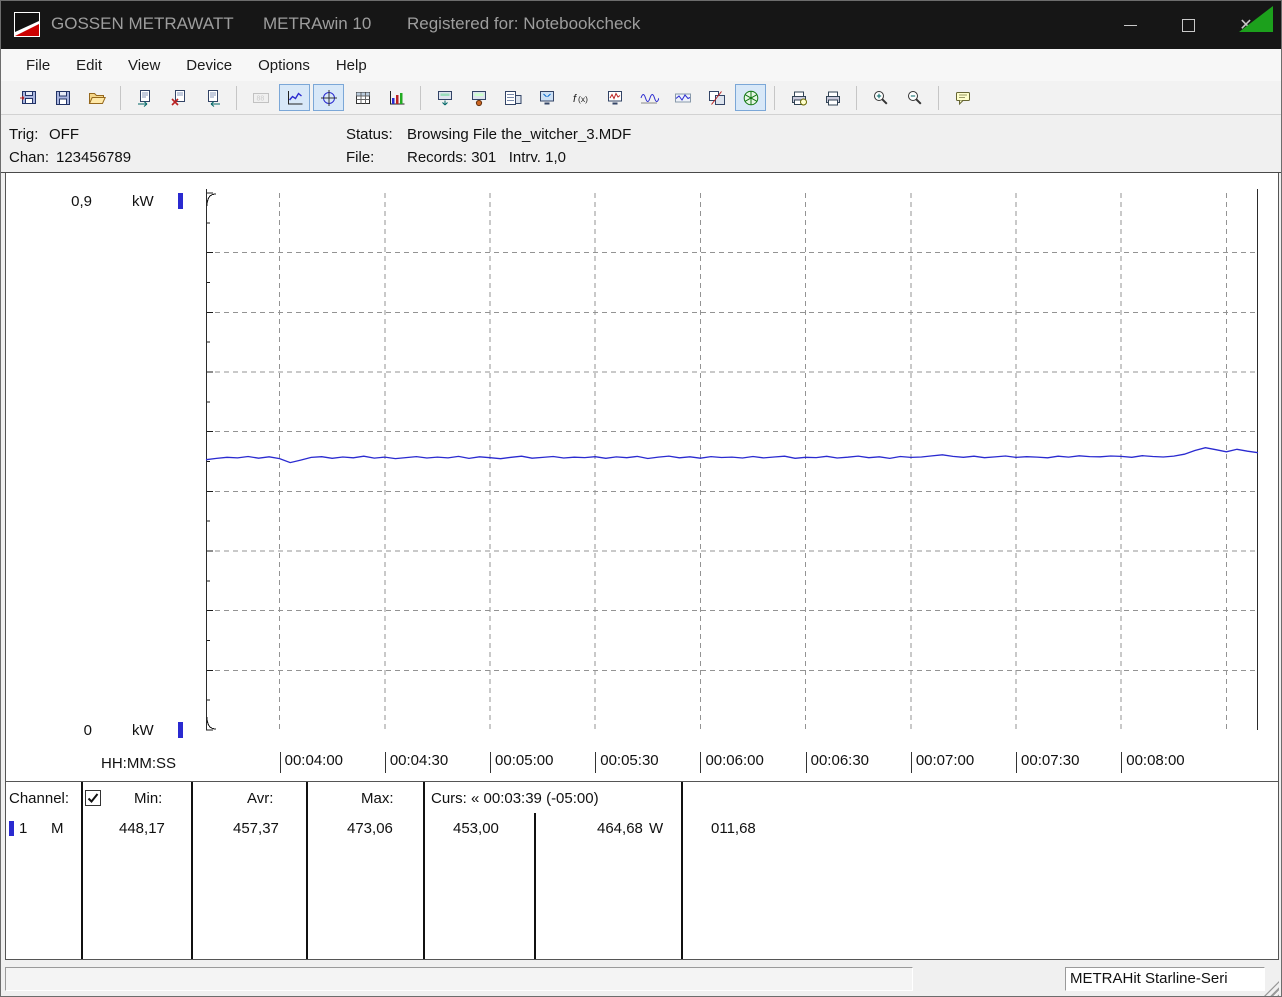 The image size is (1282, 997). I want to click on menu-view: View, so click(144, 65).